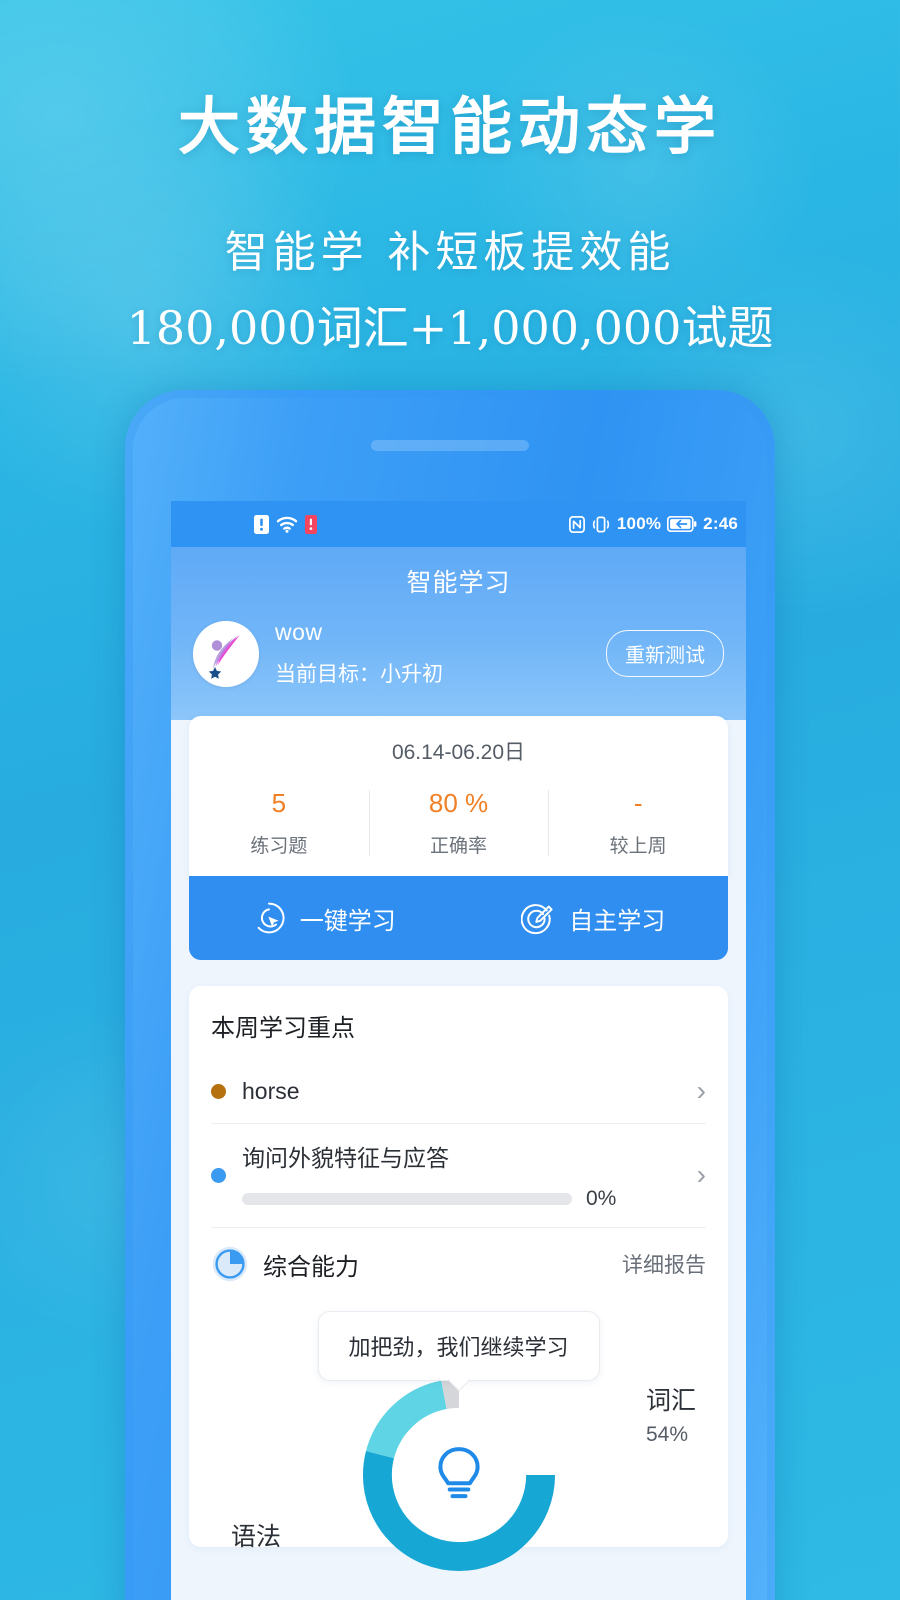  What do you see at coordinates (458, 583) in the screenshot?
I see `page-title: 智能学习` at bounding box center [458, 583].